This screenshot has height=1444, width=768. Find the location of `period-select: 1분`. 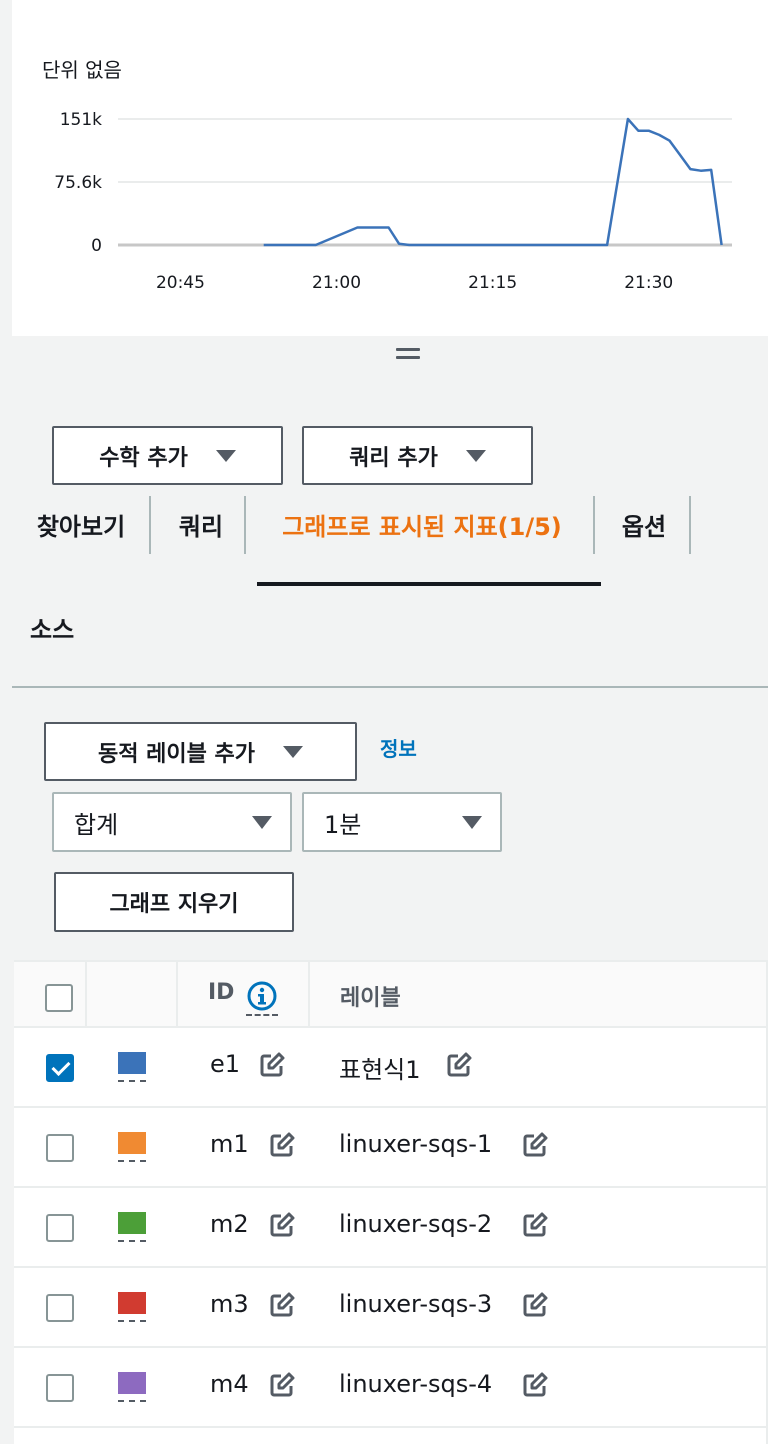

period-select: 1분 is located at coordinates (402, 822).